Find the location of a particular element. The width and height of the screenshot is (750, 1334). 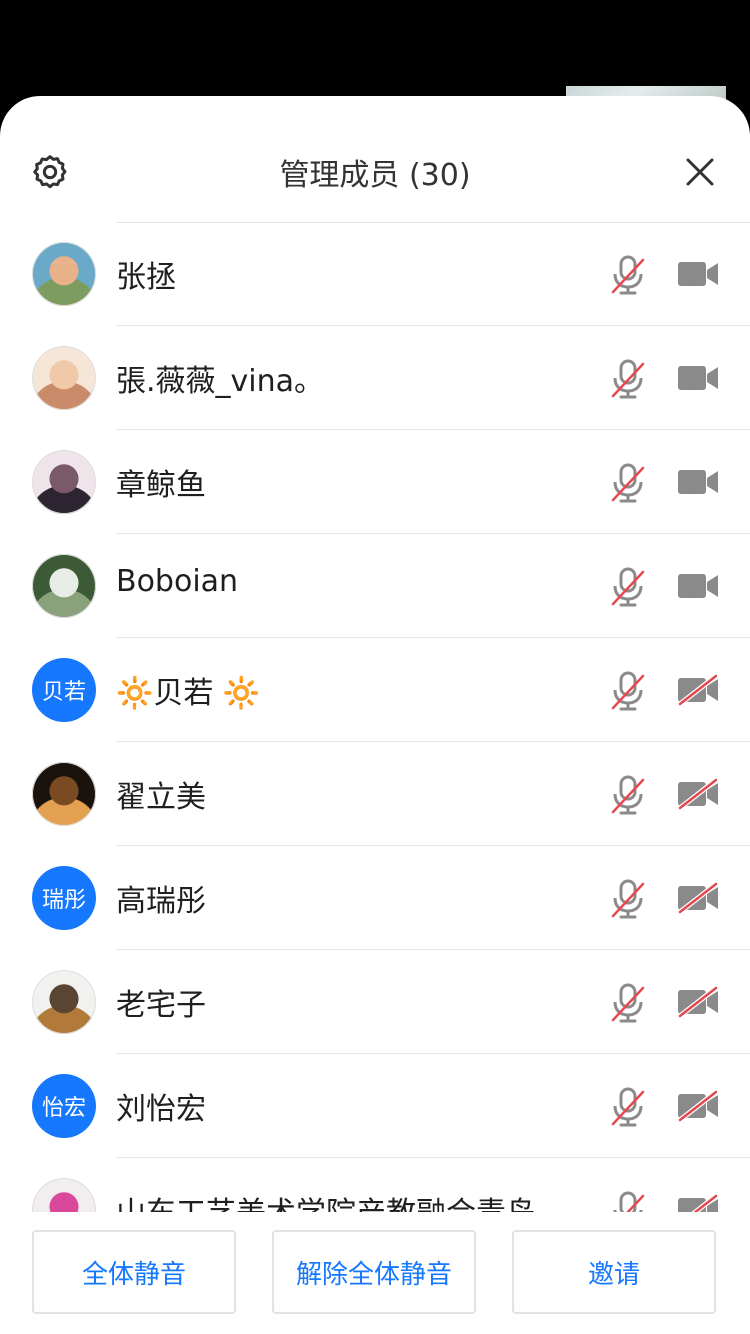

action-bar: 全体静音 解除全体静音 邀请 is located at coordinates (375, 1273).